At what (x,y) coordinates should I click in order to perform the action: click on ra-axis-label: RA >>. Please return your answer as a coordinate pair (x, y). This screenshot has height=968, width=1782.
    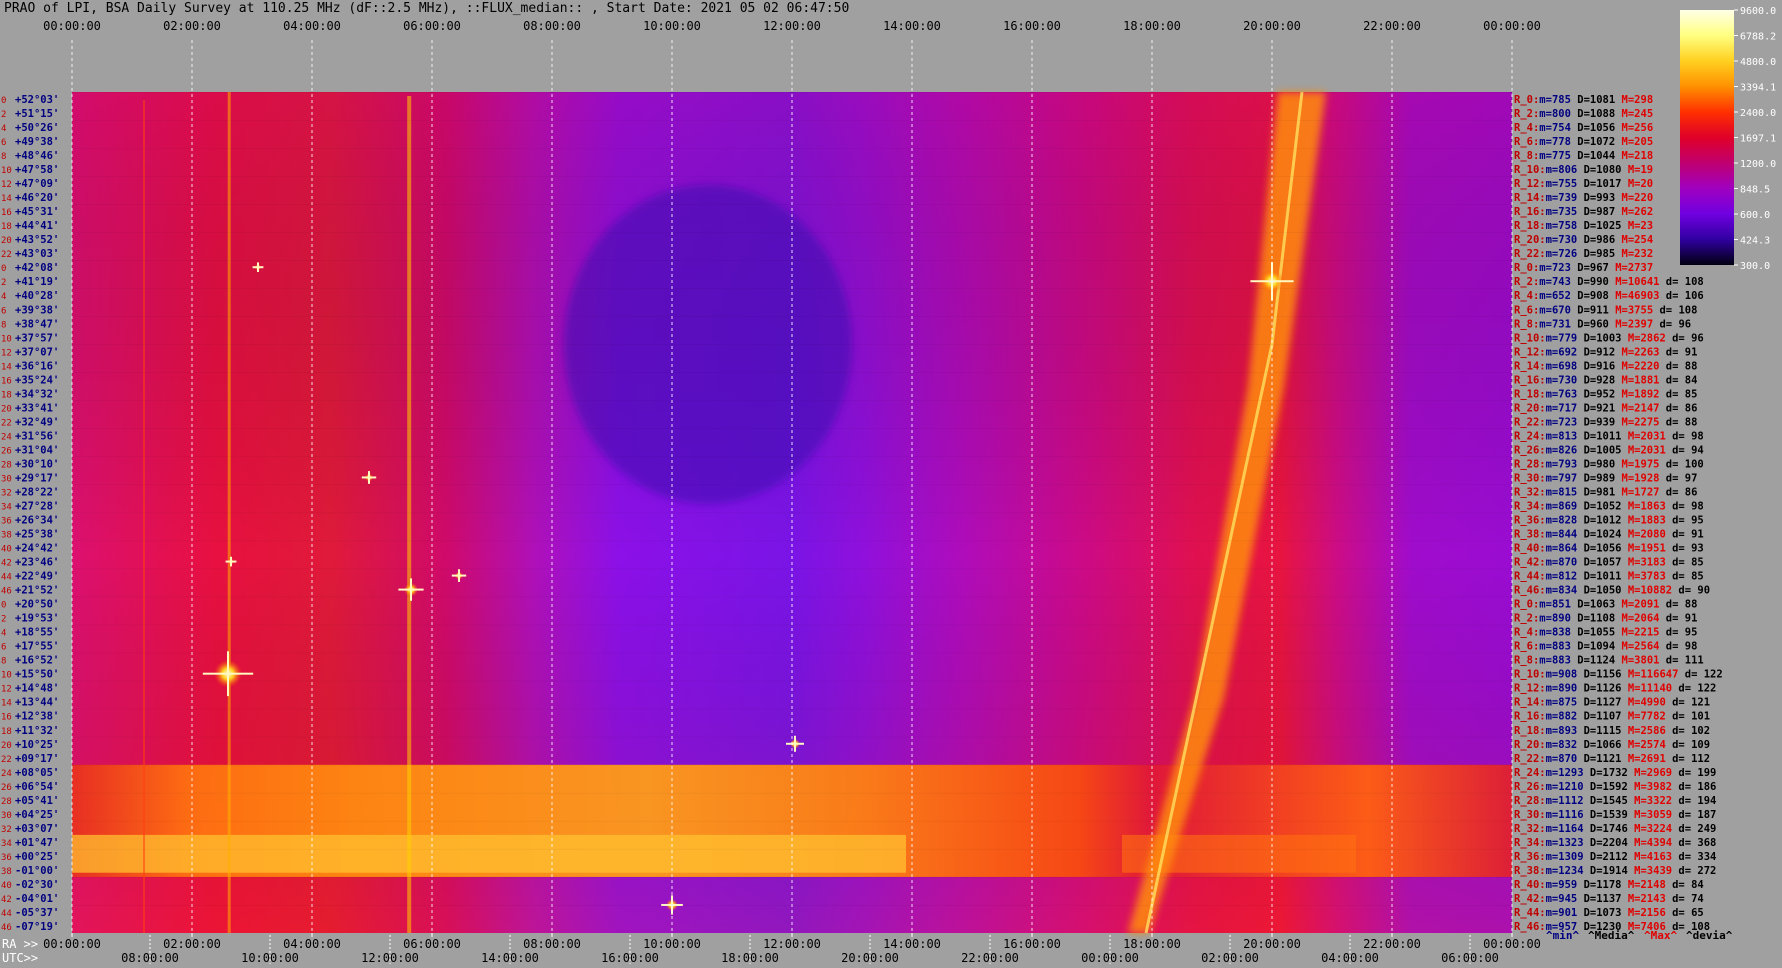
    Looking at the image, I should click on (20, 944).